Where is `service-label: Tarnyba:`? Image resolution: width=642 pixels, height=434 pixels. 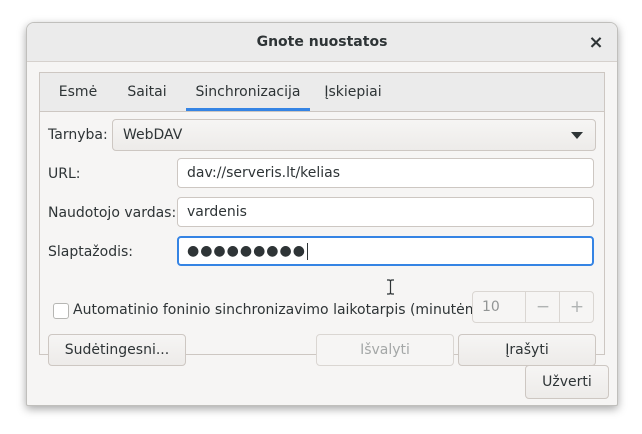
service-label: Tarnyba: is located at coordinates (78, 135).